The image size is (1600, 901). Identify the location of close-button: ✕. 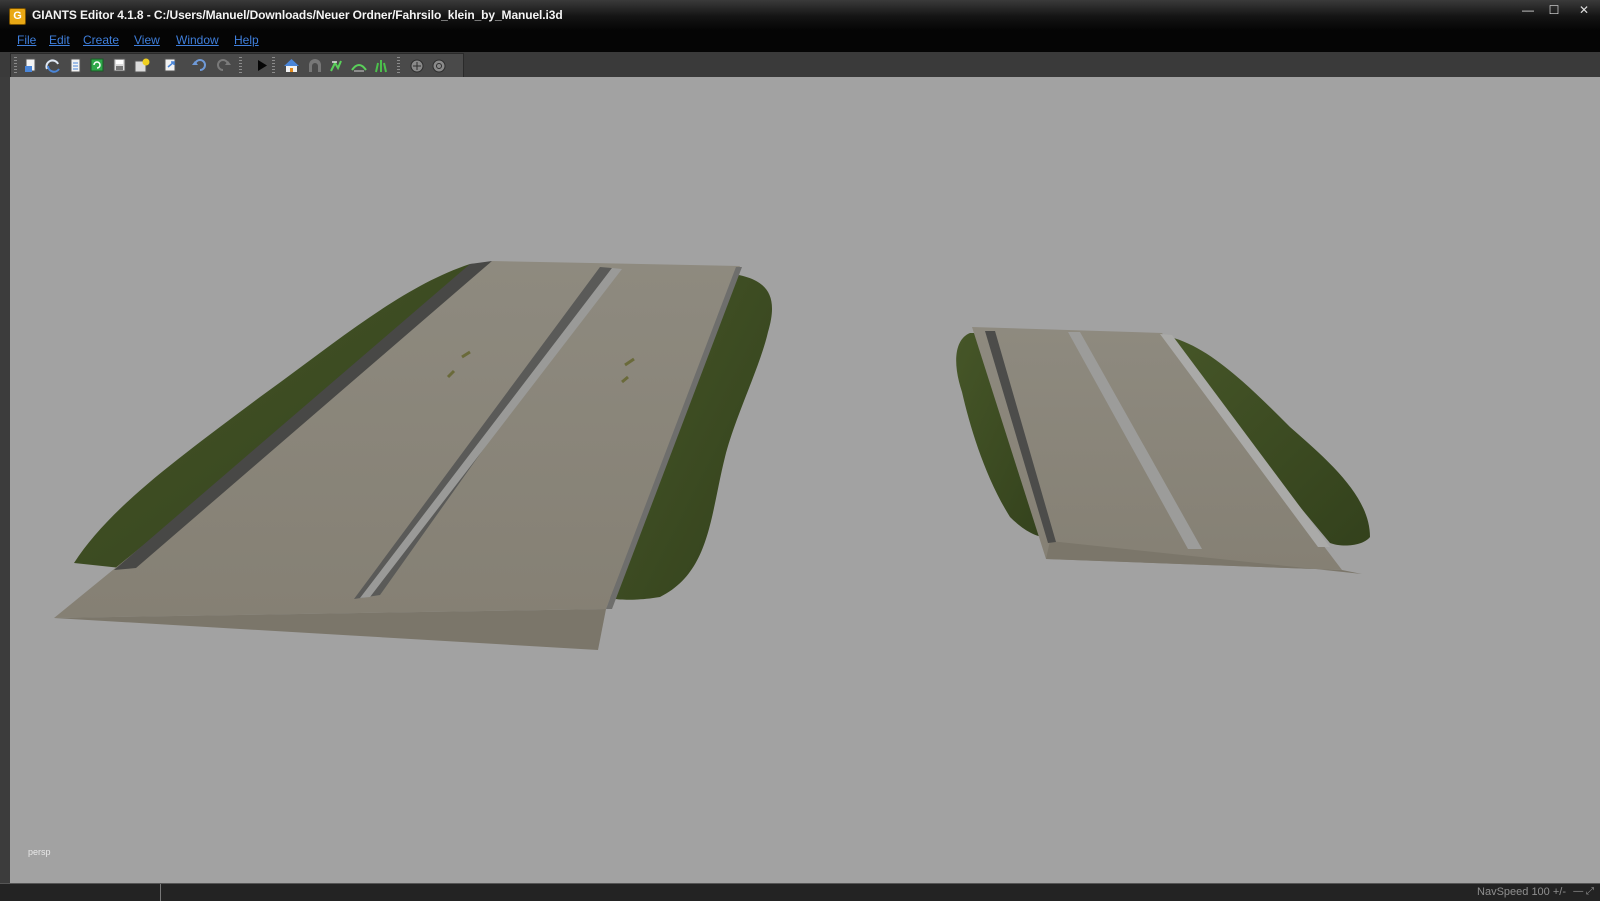
(1584, 10).